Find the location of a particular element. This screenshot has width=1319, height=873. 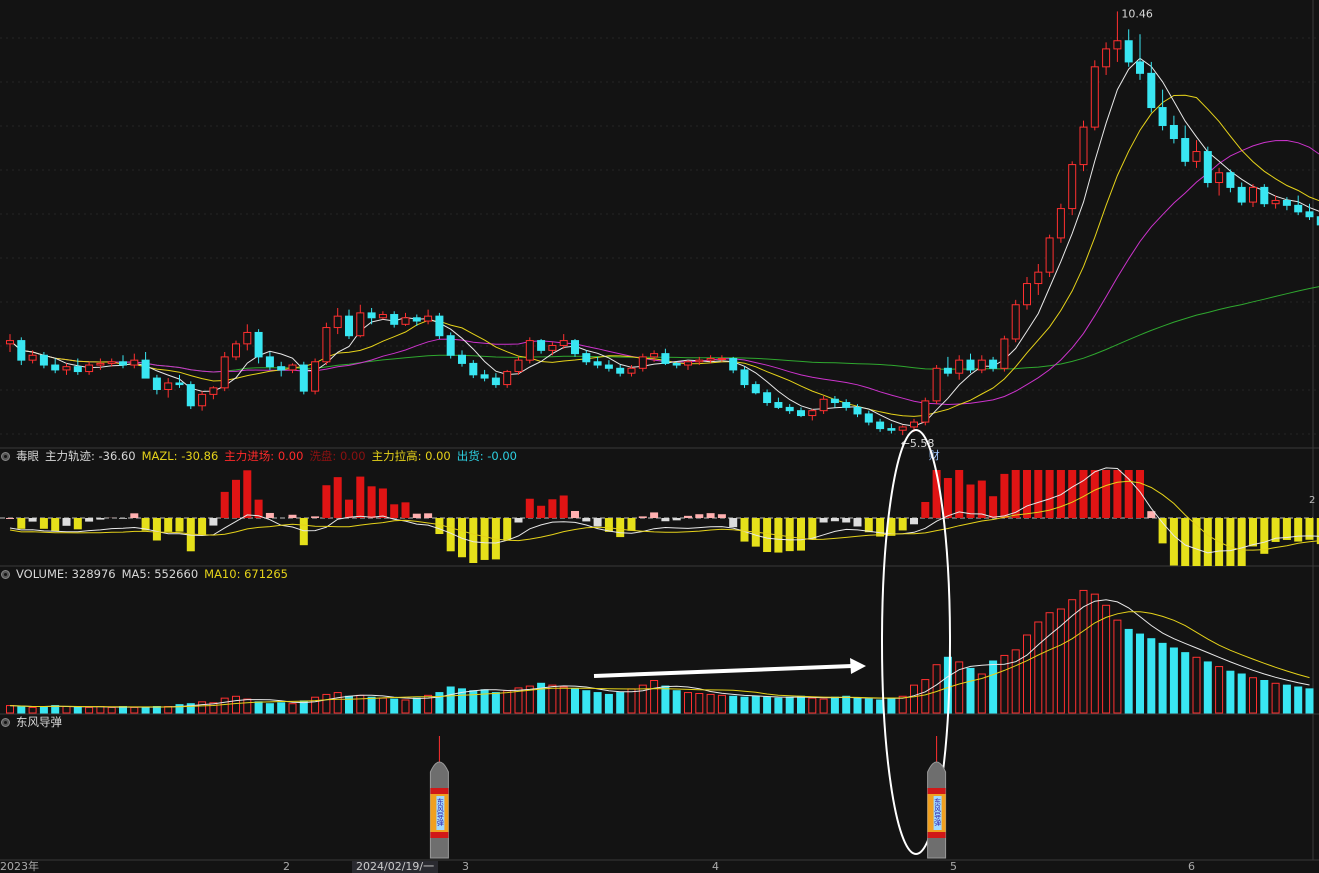

signal-toggle-icon is located at coordinates (5, 722).